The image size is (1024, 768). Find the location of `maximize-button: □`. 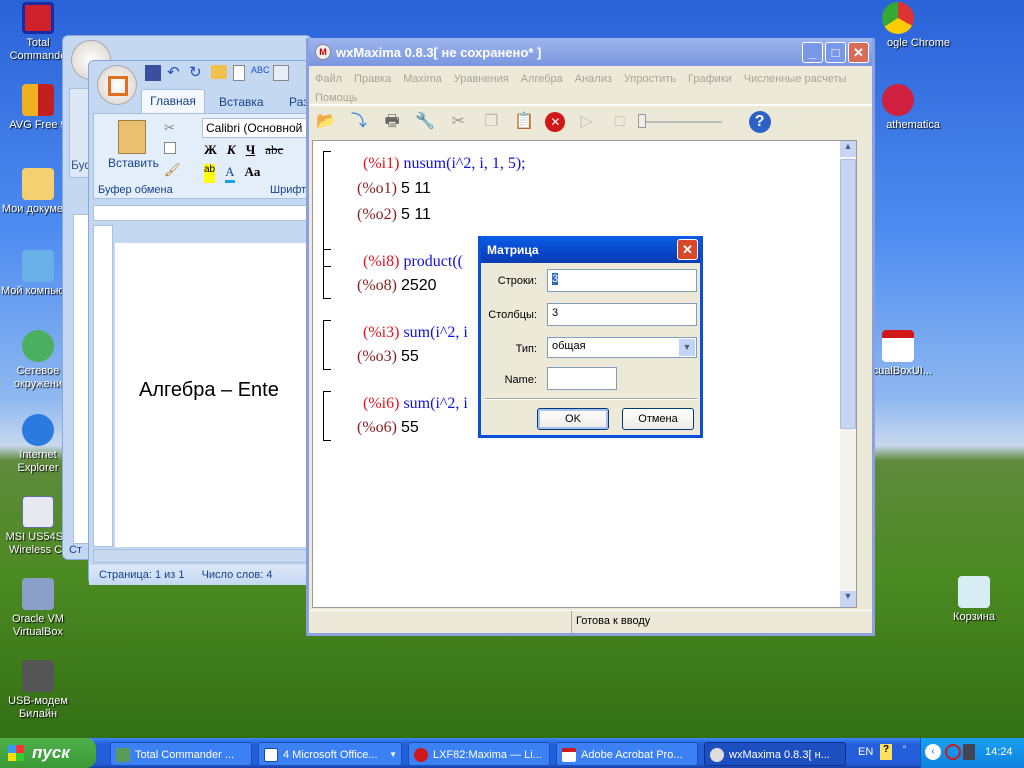

maximize-button: □ is located at coordinates (835, 52).